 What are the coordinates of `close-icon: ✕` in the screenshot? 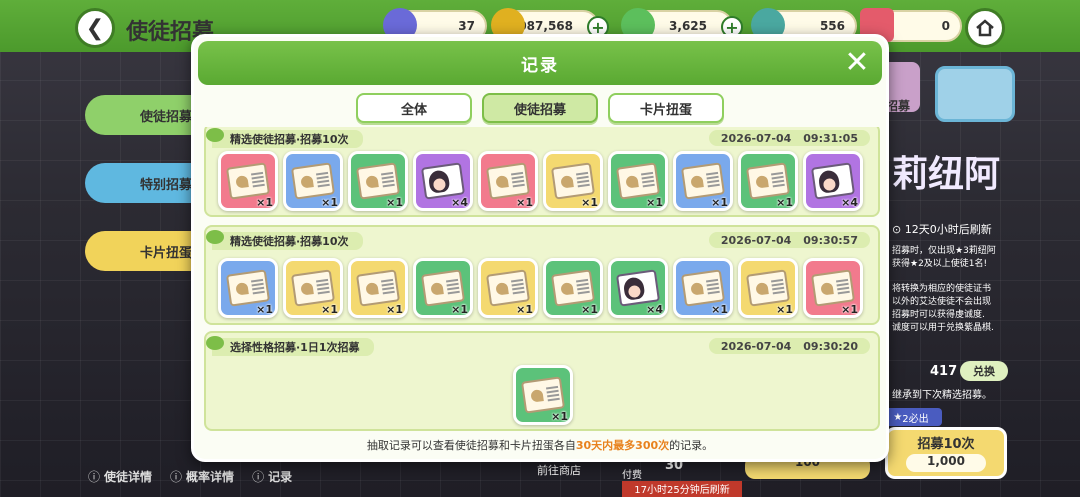 It's located at (857, 62).